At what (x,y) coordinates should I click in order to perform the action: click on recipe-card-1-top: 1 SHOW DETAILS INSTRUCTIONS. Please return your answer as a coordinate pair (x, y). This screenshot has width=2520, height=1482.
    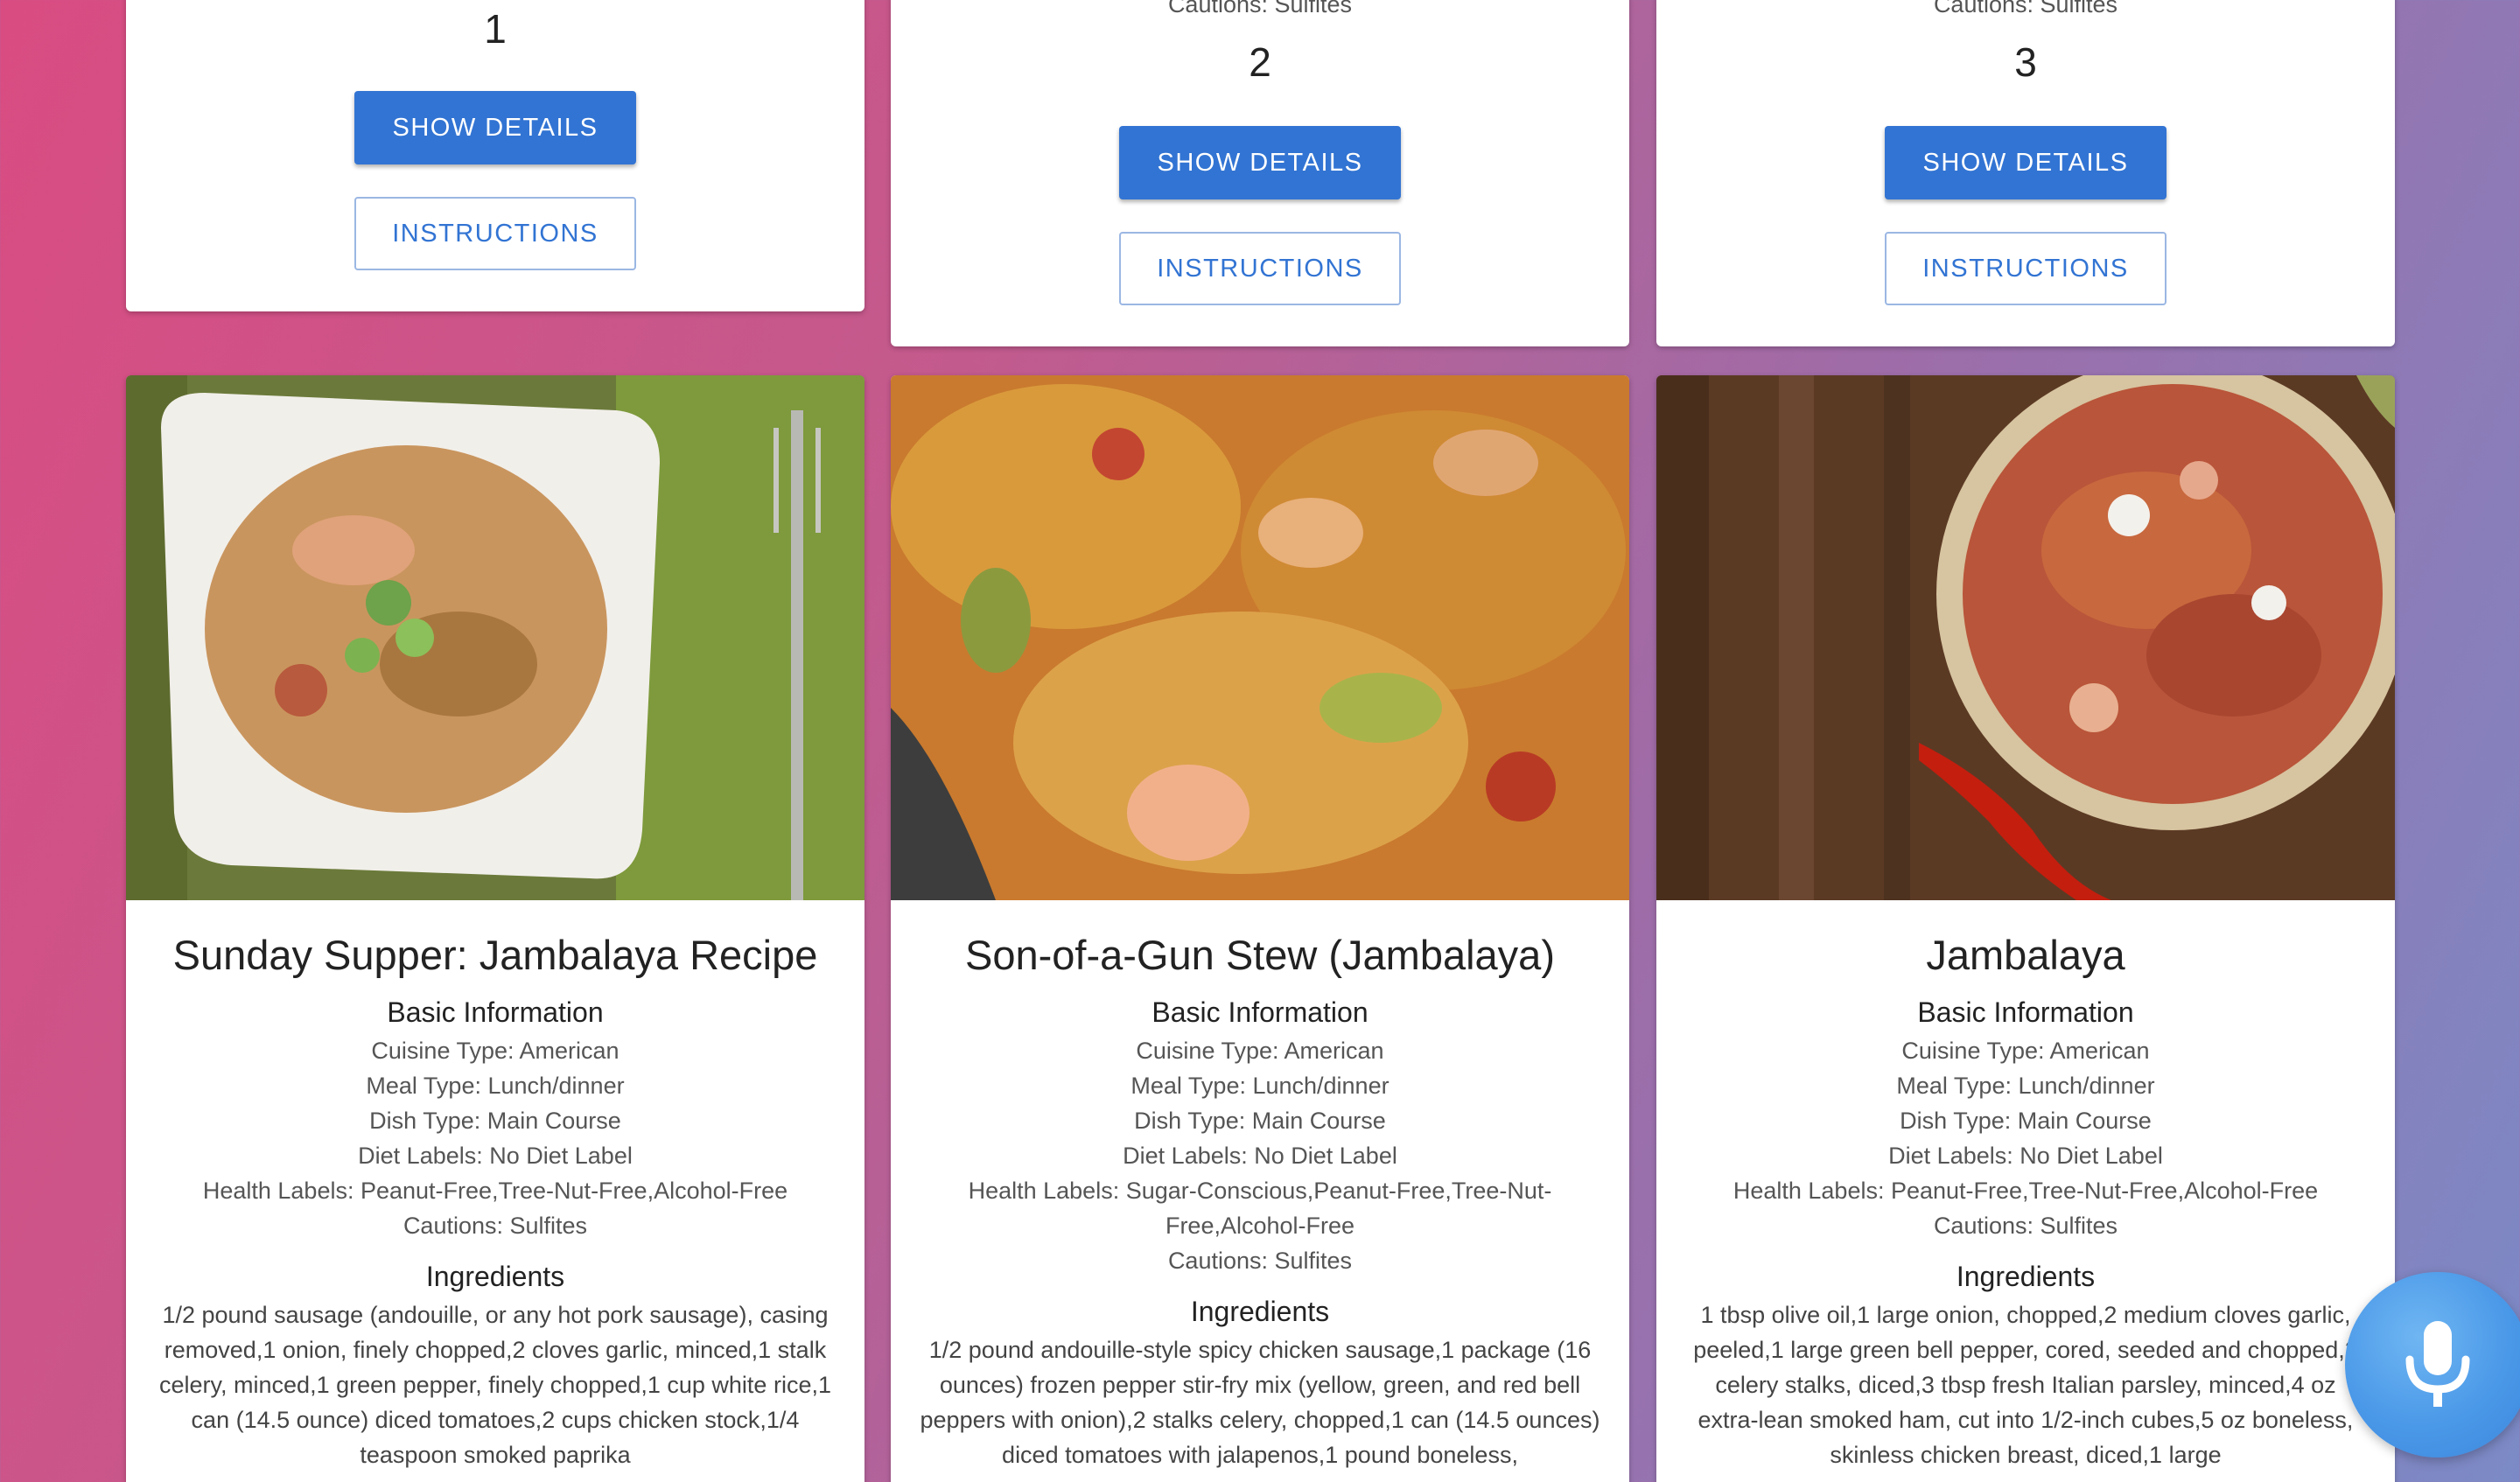
    Looking at the image, I should click on (495, 155).